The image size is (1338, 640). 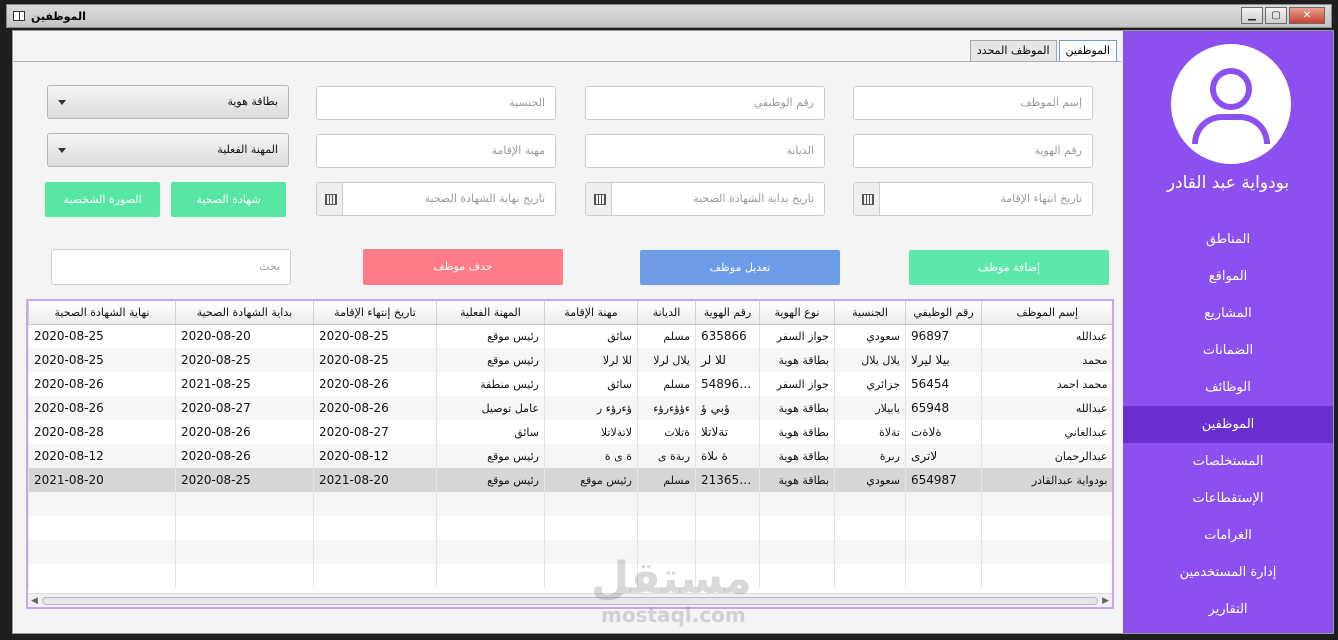 What do you see at coordinates (244, 313) in the screenshot?
I see `column-header: بداية الشهادة الصحية` at bounding box center [244, 313].